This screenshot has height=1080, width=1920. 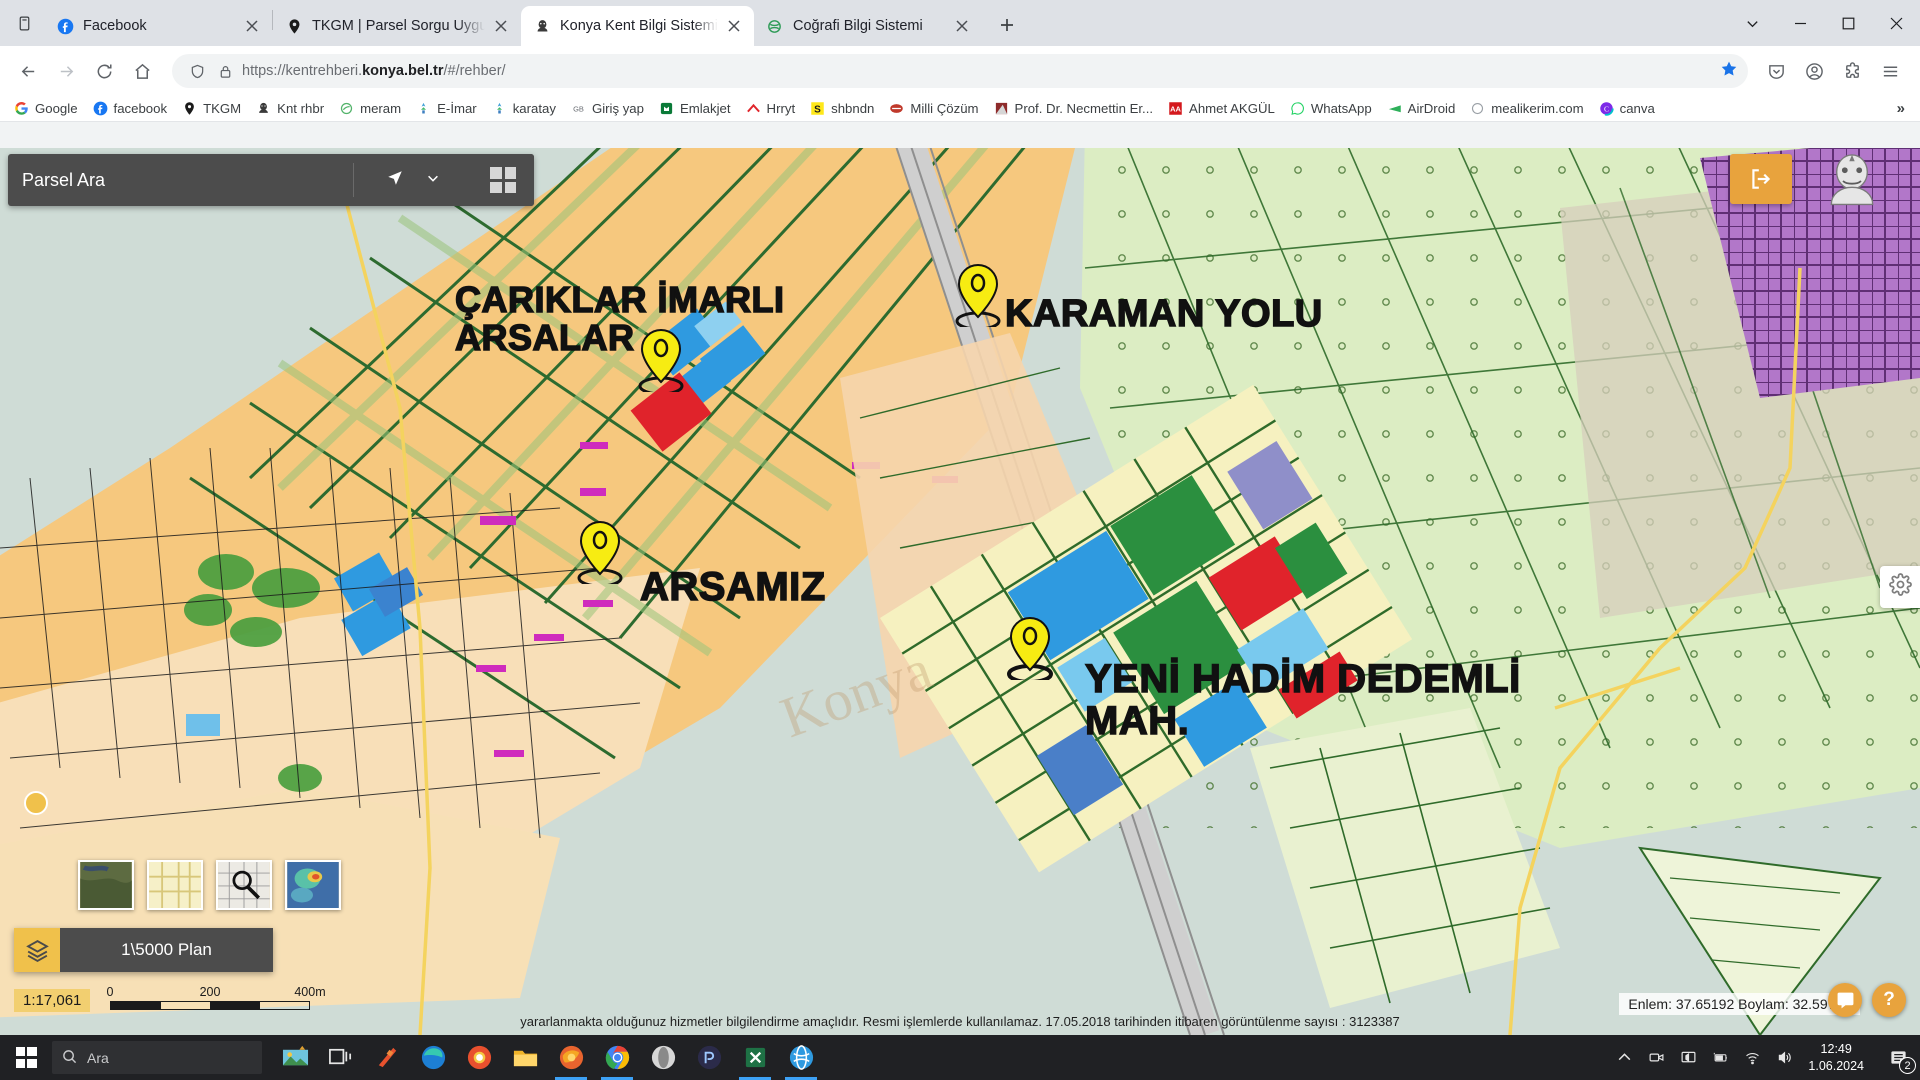 What do you see at coordinates (98, 1057) in the screenshot?
I see `taskbar-search-placeholder: Ara` at bounding box center [98, 1057].